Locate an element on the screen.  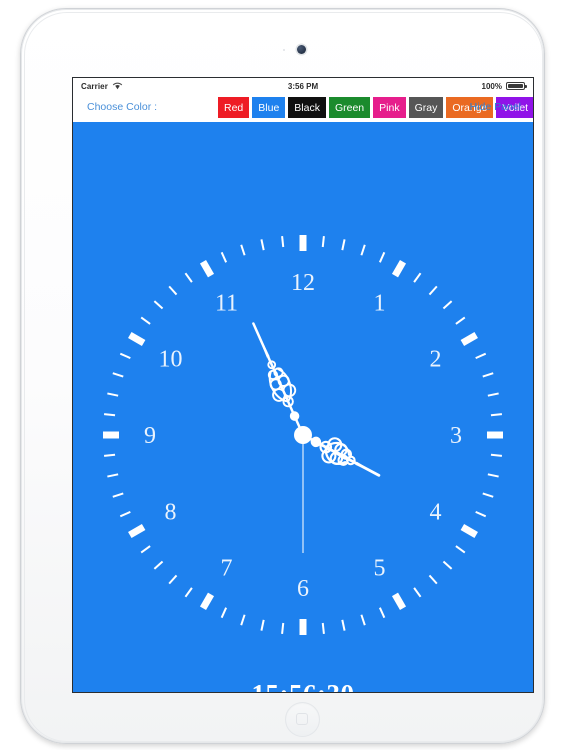
color-swatch-black: Black is located at coordinates (307, 107).